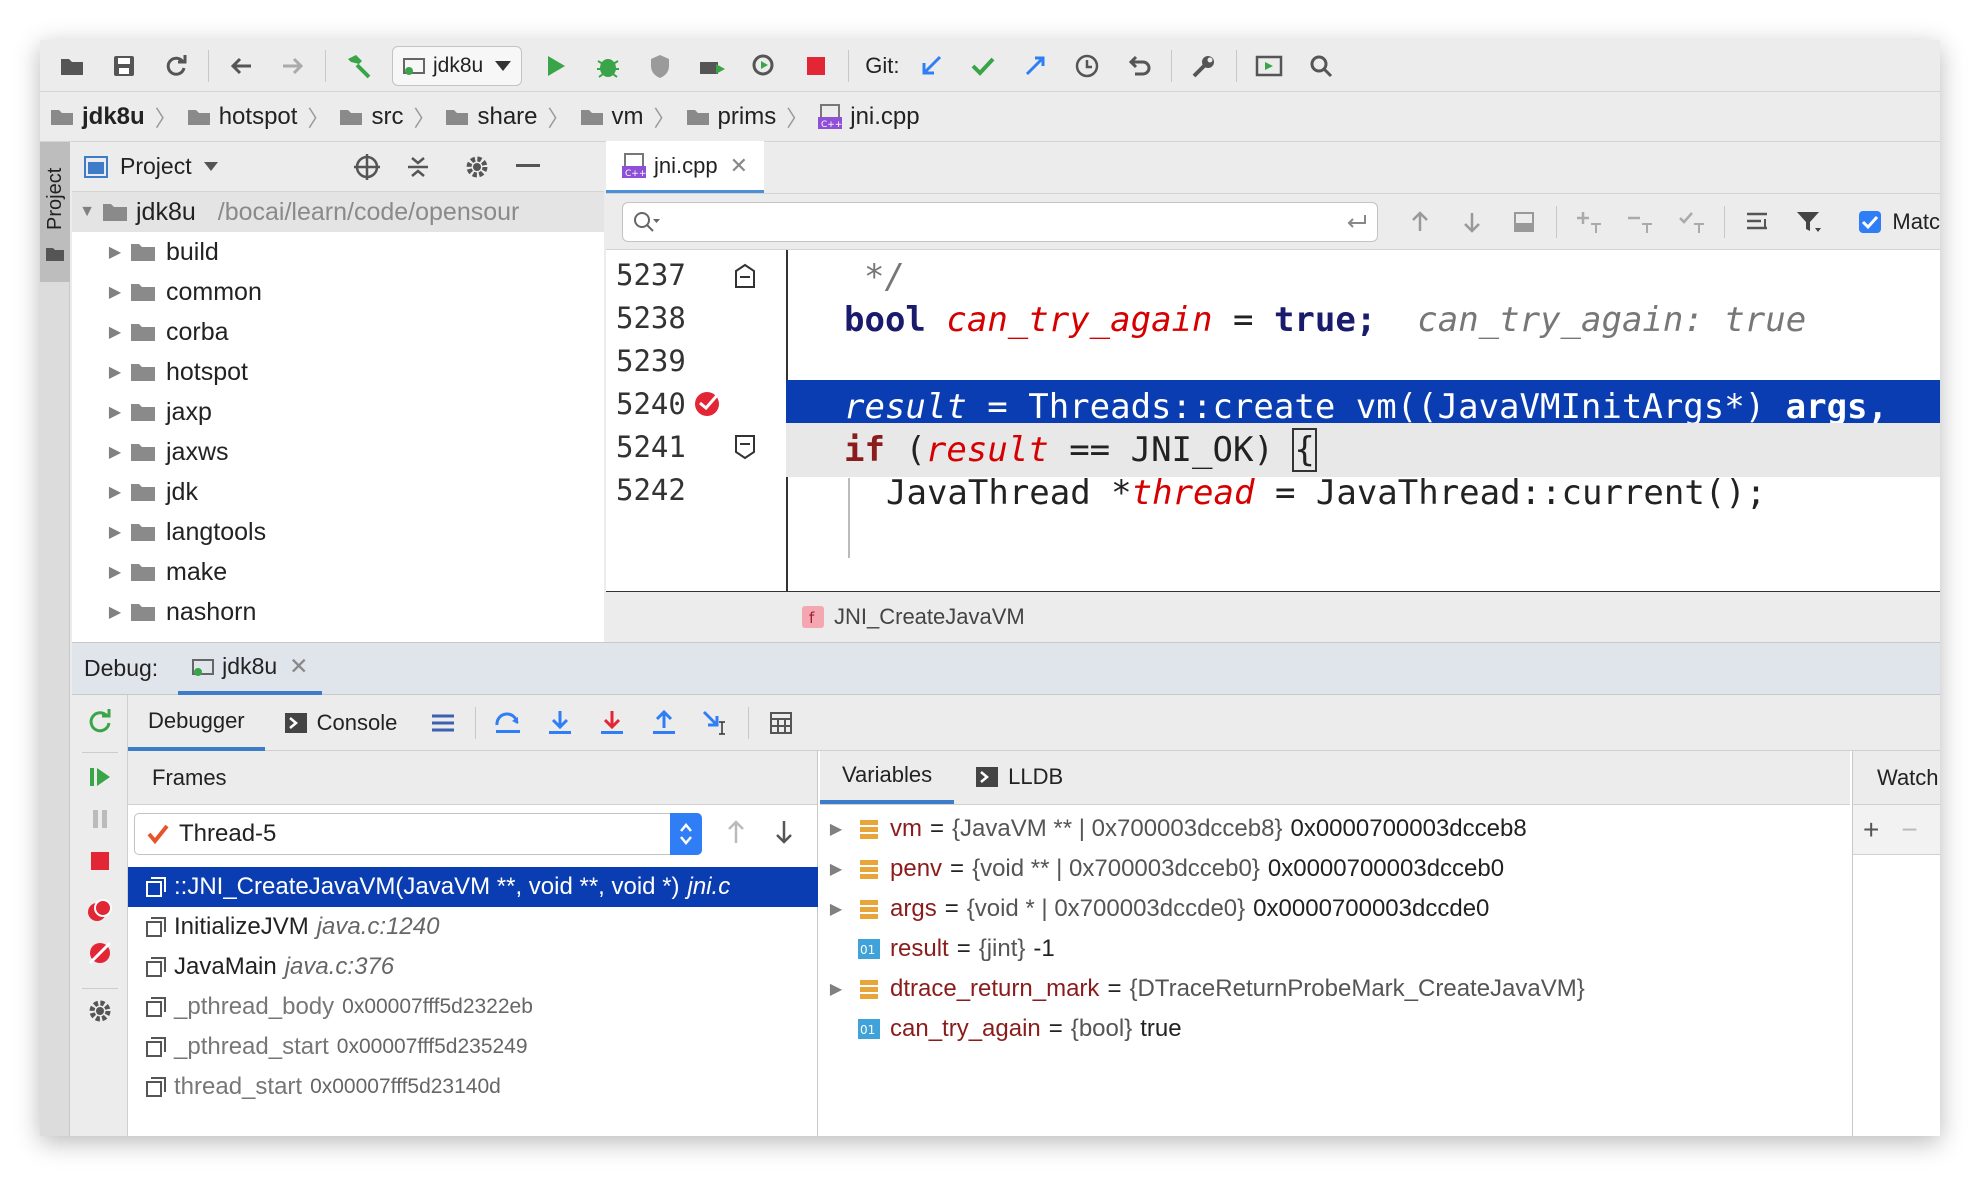 This screenshot has height=1178, width=1978. Describe the element at coordinates (473, 1087) in the screenshot. I see `stack-frame: thread_start 0x00007fff5d23140d` at that location.